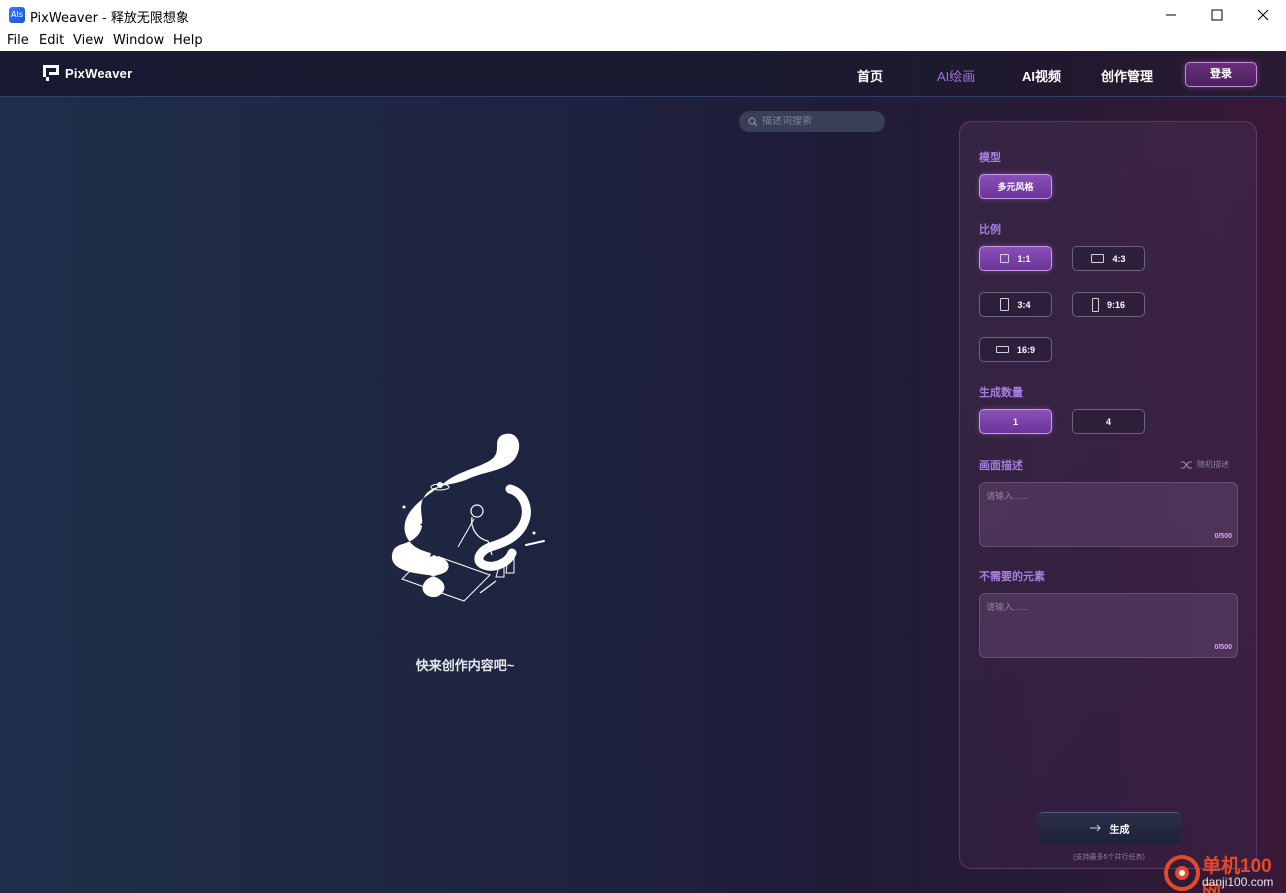  I want to click on ratio-label-1-1: 1:1, so click(1024, 258).